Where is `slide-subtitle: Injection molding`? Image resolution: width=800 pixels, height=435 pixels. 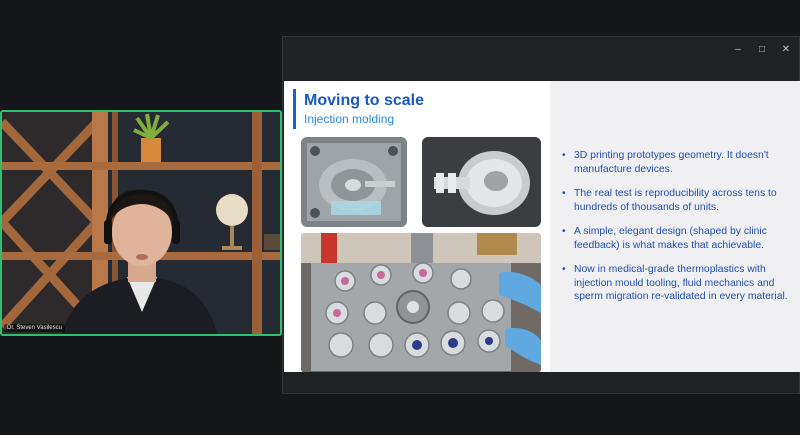 slide-subtitle: Injection molding is located at coordinates (349, 119).